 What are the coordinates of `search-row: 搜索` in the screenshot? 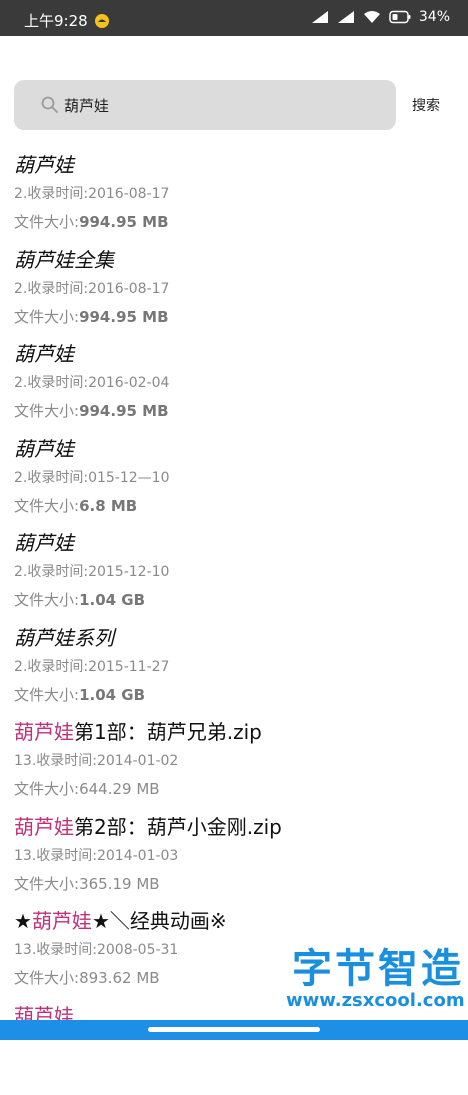 It's located at (234, 106).